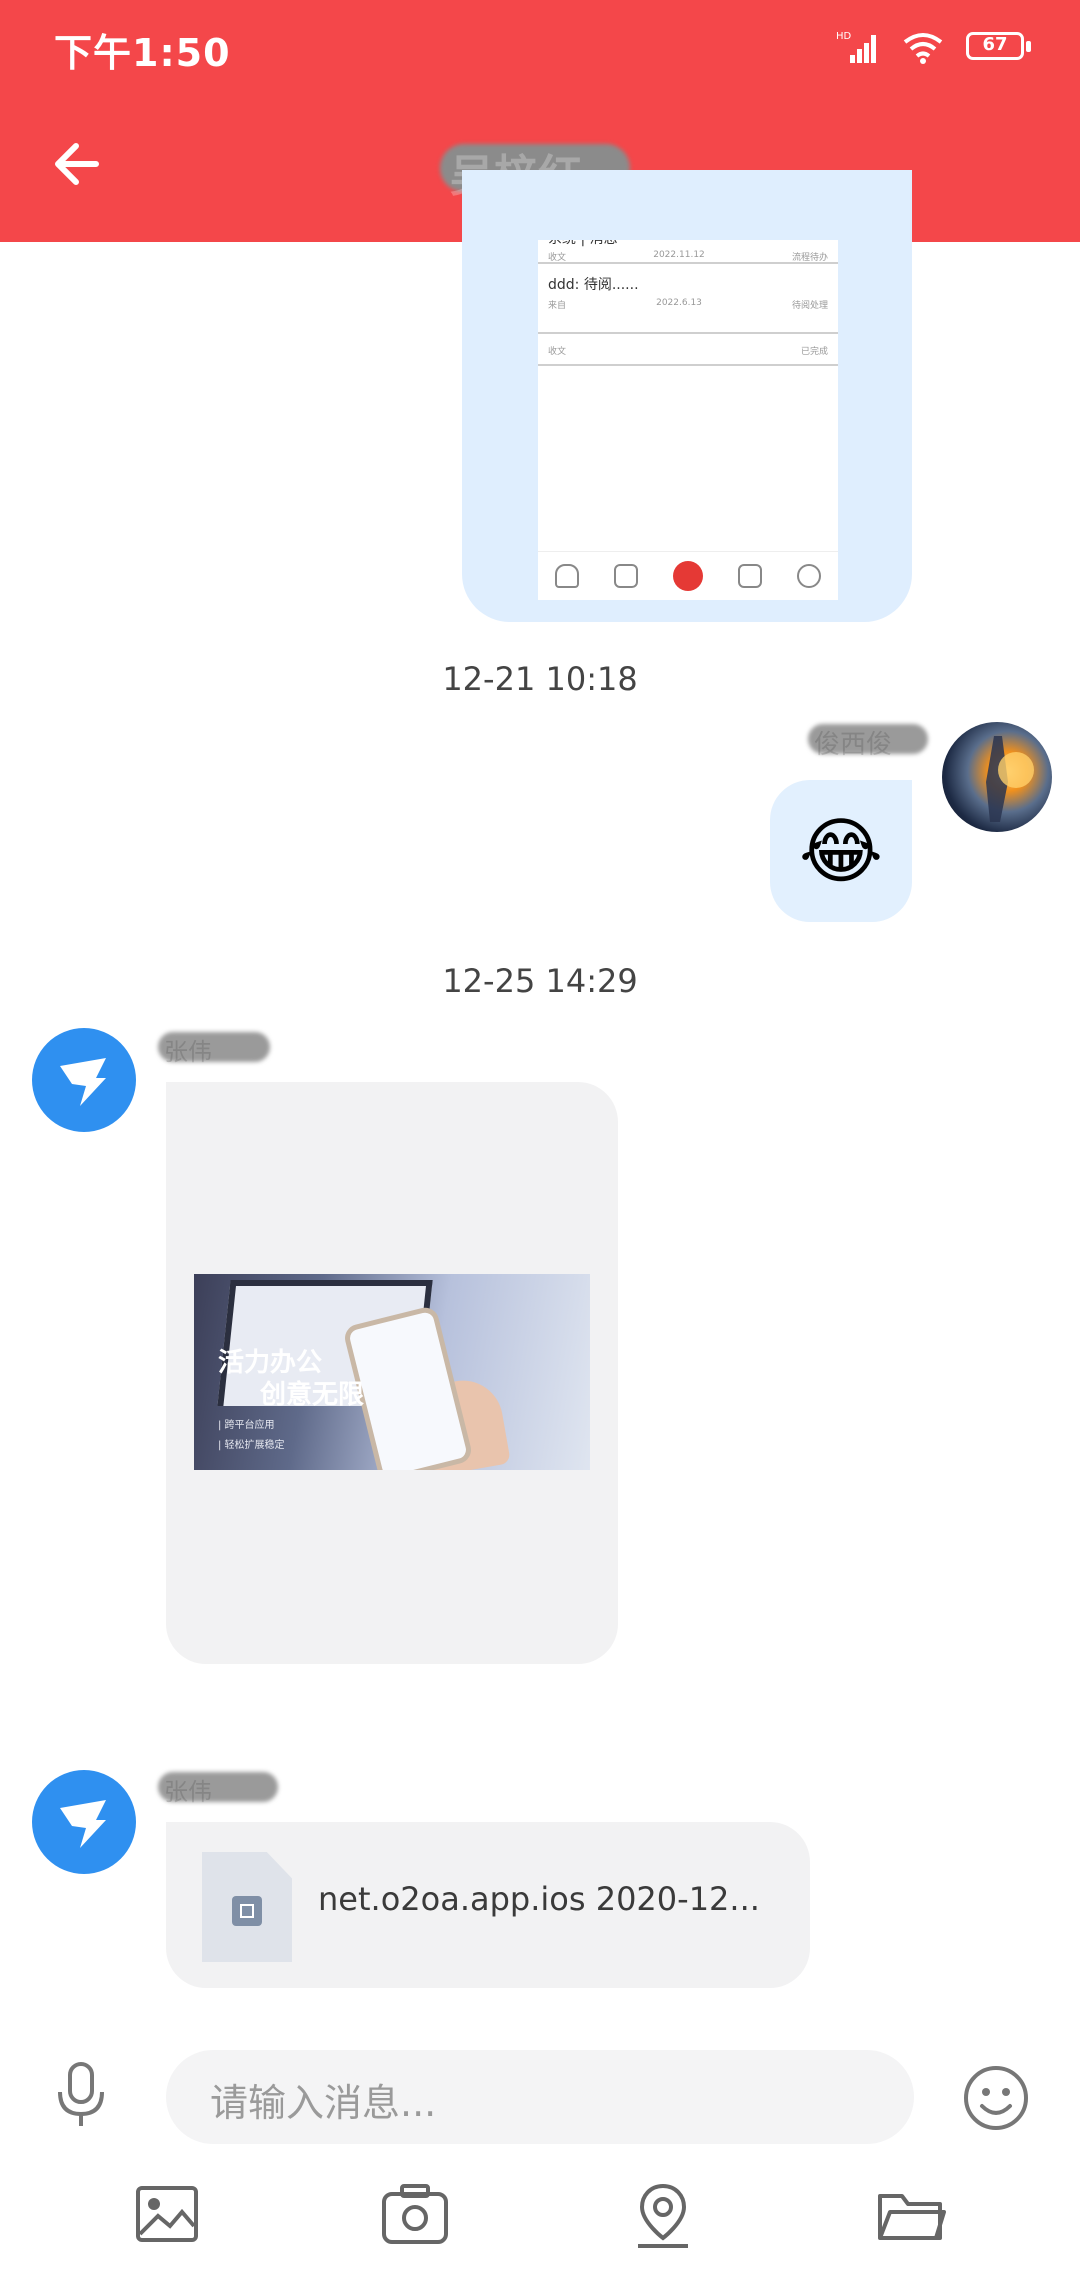  Describe the element at coordinates (557, 352) in the screenshot. I see `preview-row-meta-left: 收文` at that location.